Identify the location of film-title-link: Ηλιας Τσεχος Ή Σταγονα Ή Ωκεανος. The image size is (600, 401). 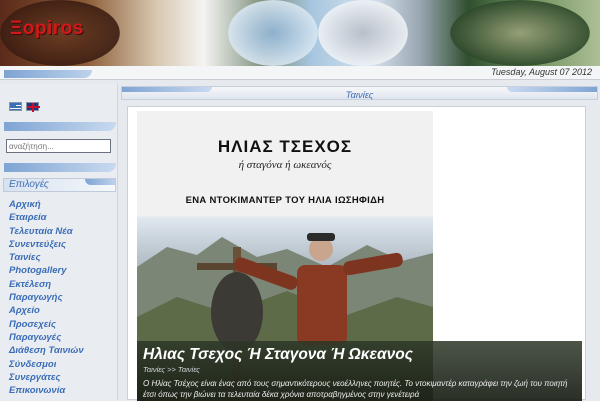
(278, 355).